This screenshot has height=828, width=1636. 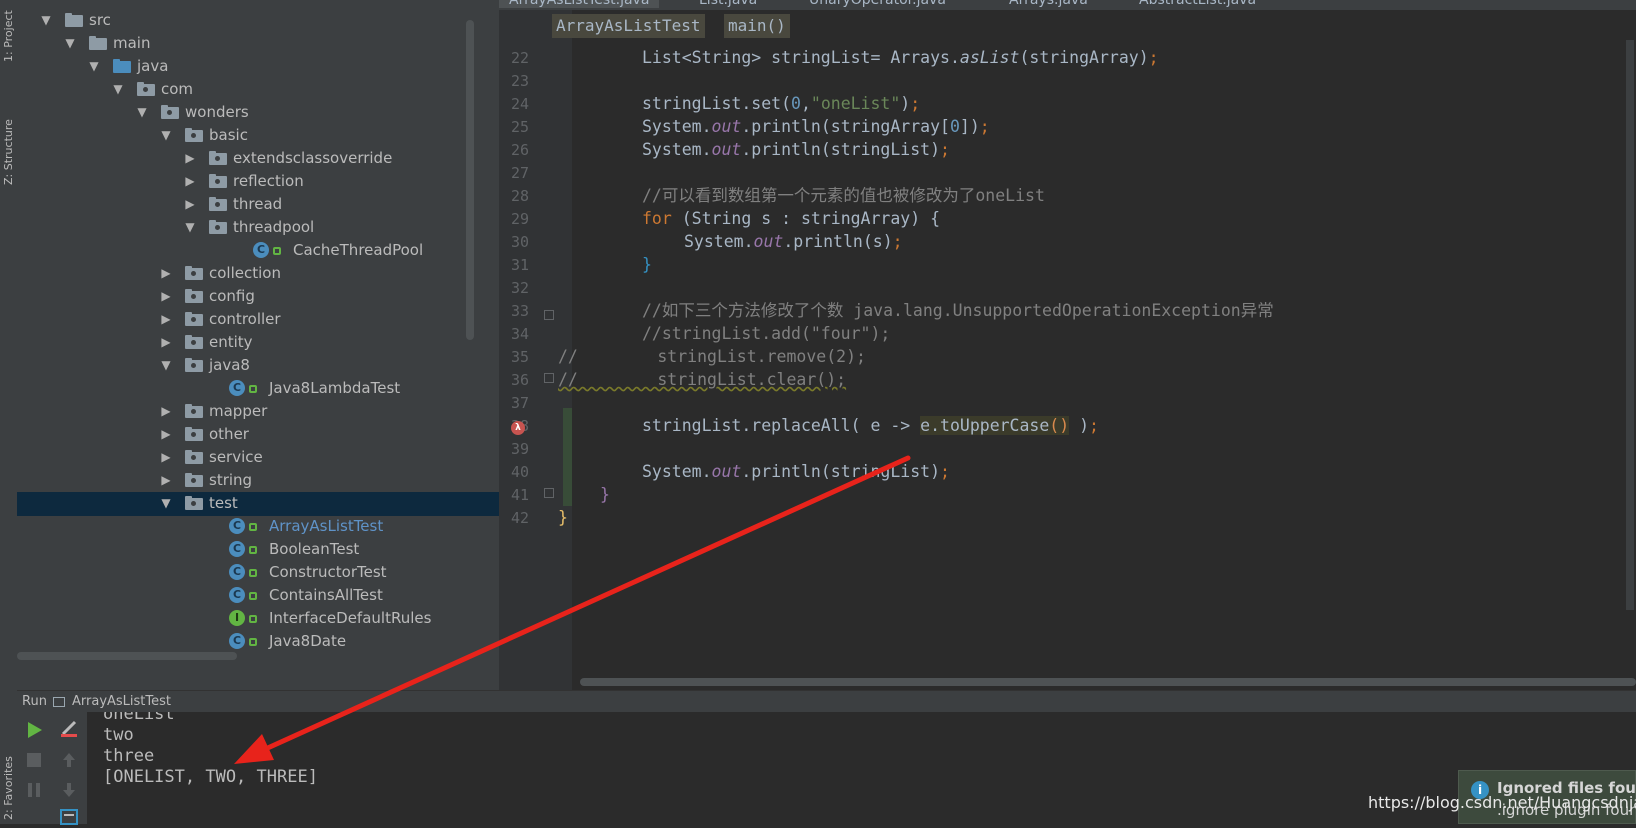 I want to click on run-config-icon, so click(x=59, y=702).